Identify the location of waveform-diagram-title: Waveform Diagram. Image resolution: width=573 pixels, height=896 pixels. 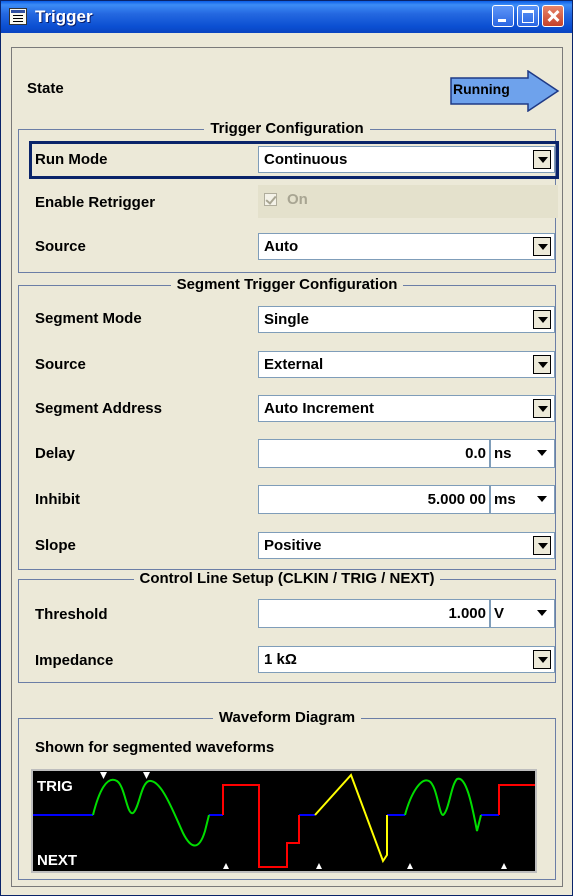
(287, 717).